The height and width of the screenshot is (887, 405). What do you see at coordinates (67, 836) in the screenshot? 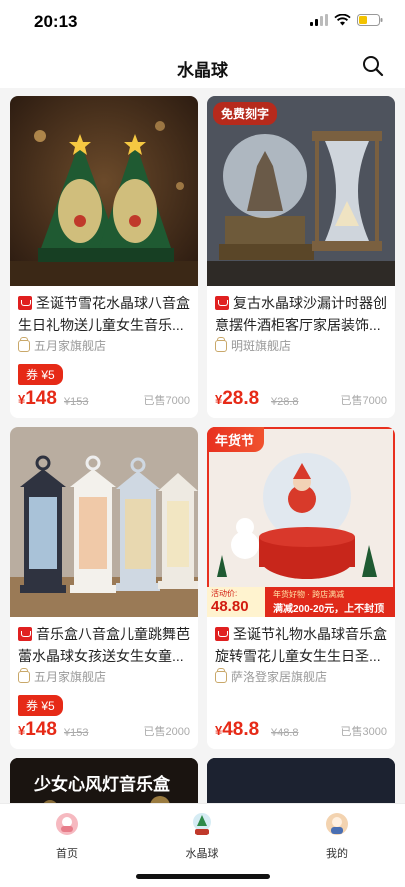
I see `tab-home: 首页` at bounding box center [67, 836].